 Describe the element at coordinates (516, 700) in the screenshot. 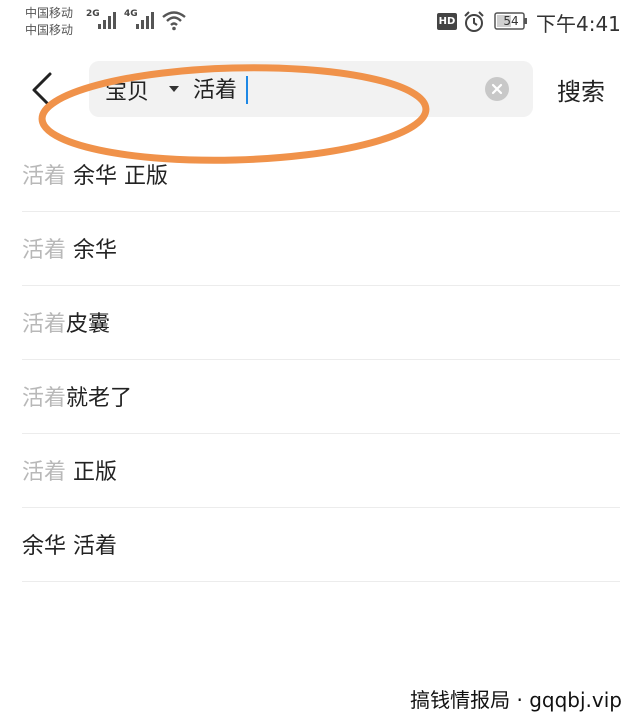

I see `watermark: 搞钱情报局 · gqqbj.vip` at that location.